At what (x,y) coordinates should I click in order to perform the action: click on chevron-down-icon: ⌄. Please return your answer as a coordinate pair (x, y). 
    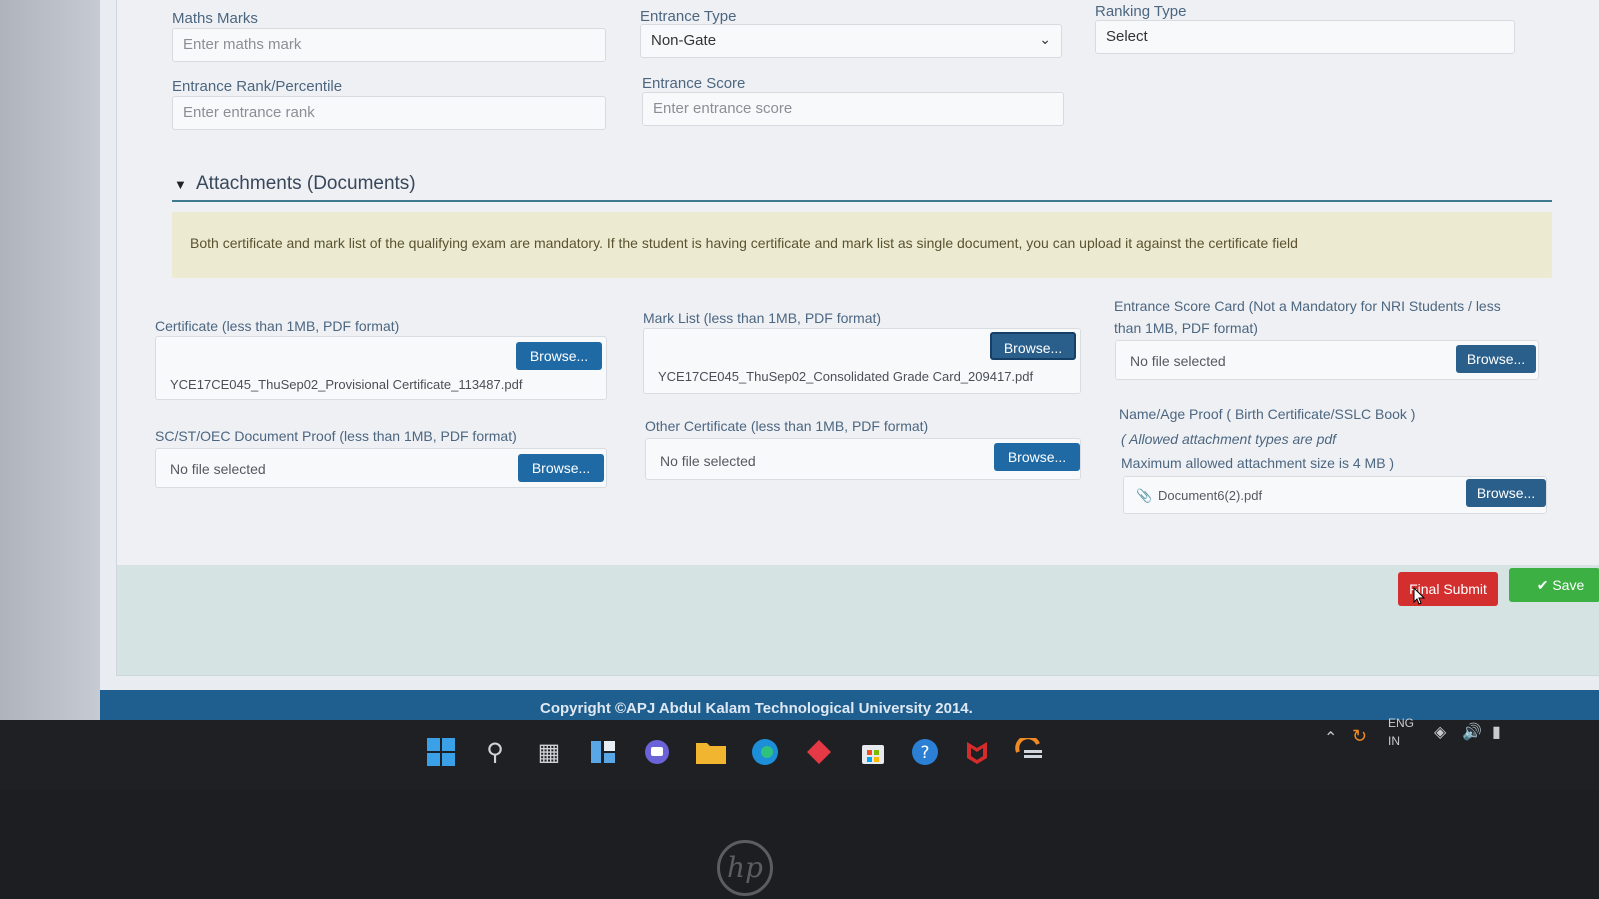
    Looking at the image, I should click on (1045, 39).